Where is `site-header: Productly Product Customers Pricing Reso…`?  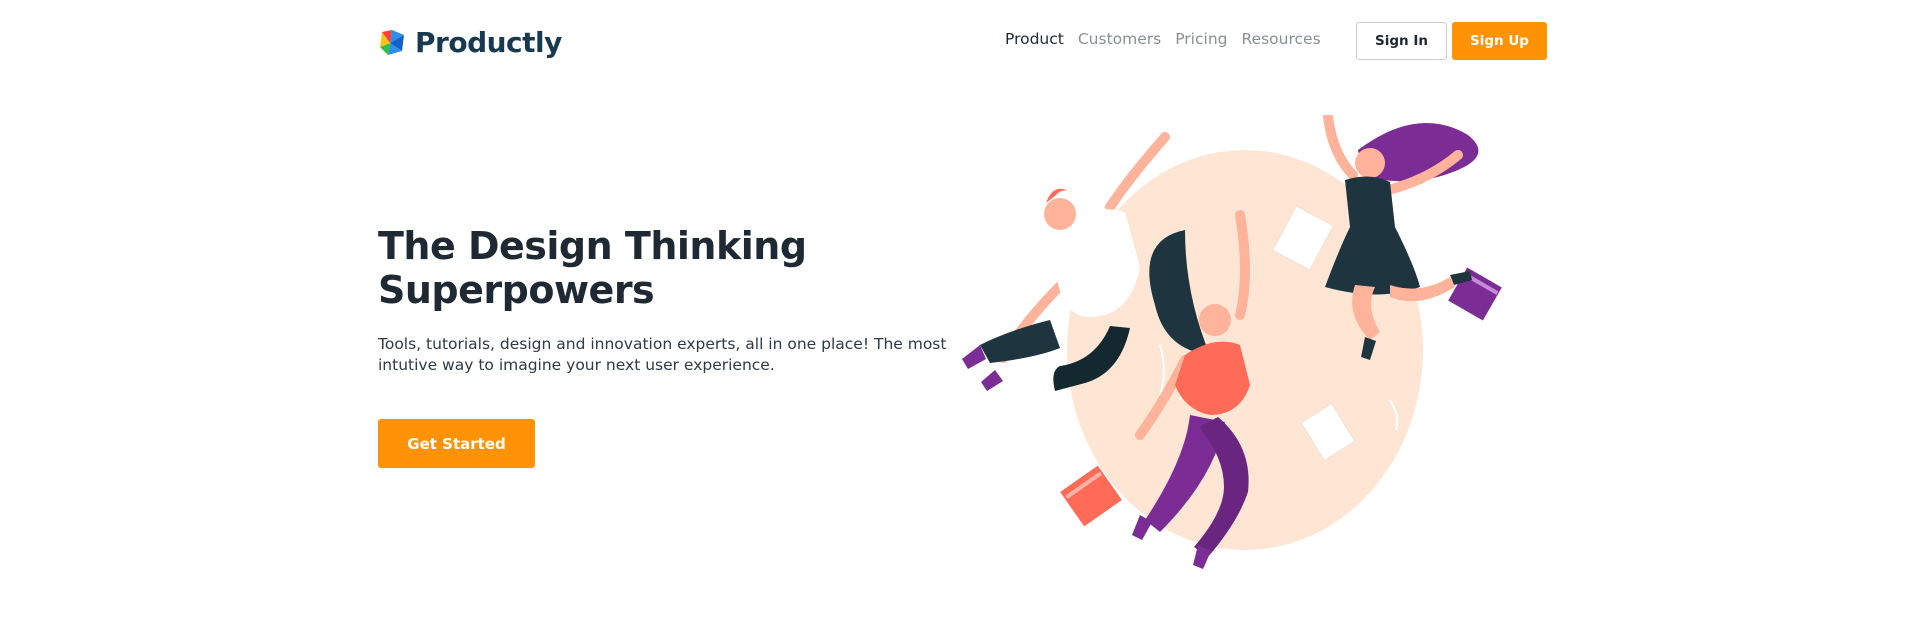 site-header: Productly Product Customers Pricing Reso… is located at coordinates (963, 41).